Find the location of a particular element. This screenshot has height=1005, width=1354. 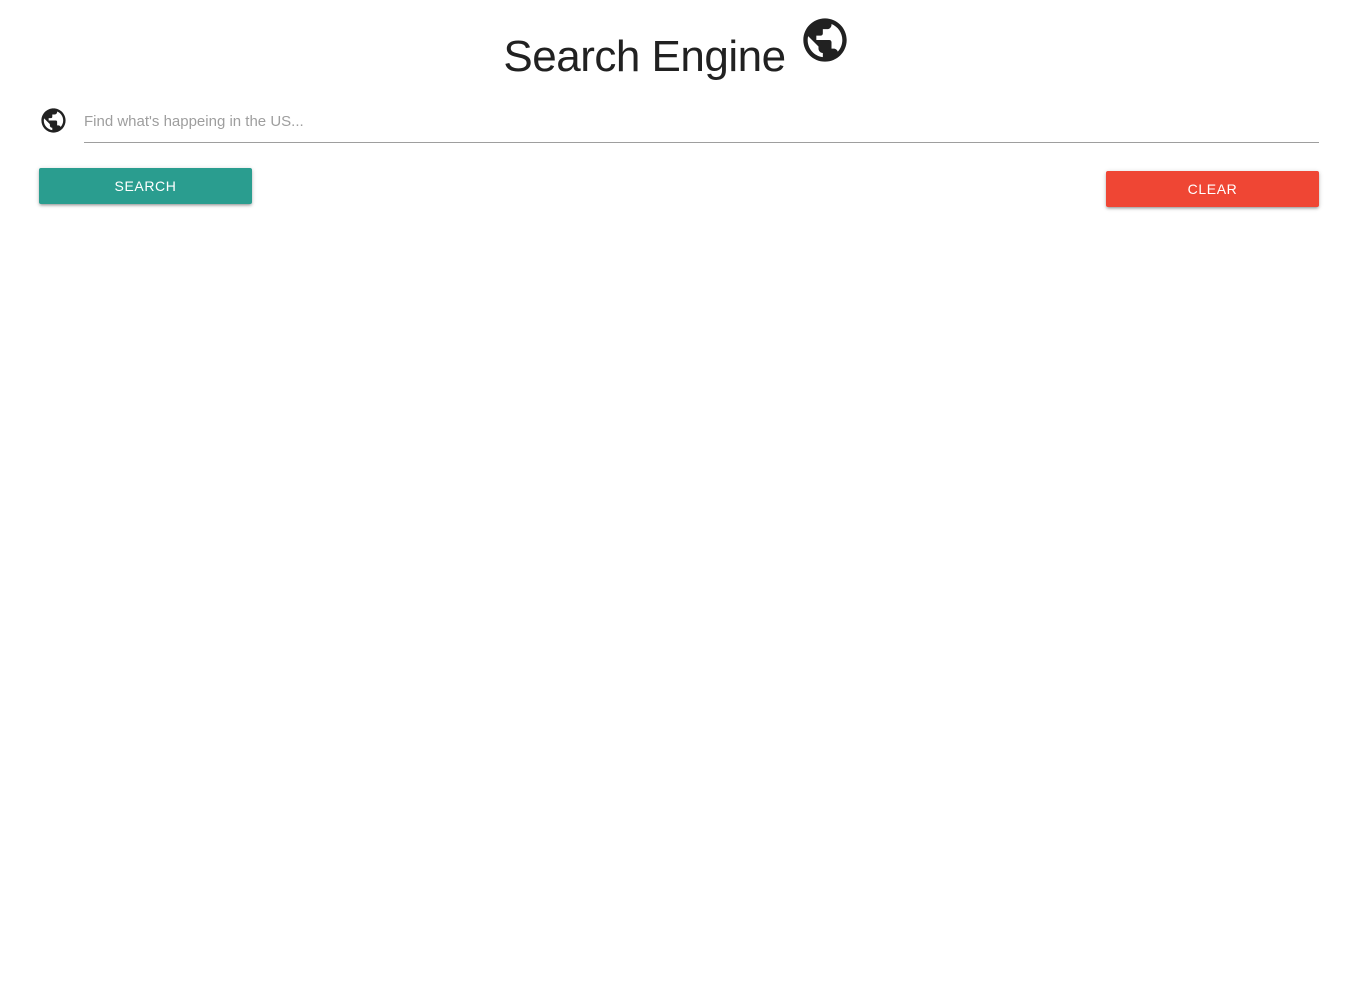

search-row is located at coordinates (679, 123).